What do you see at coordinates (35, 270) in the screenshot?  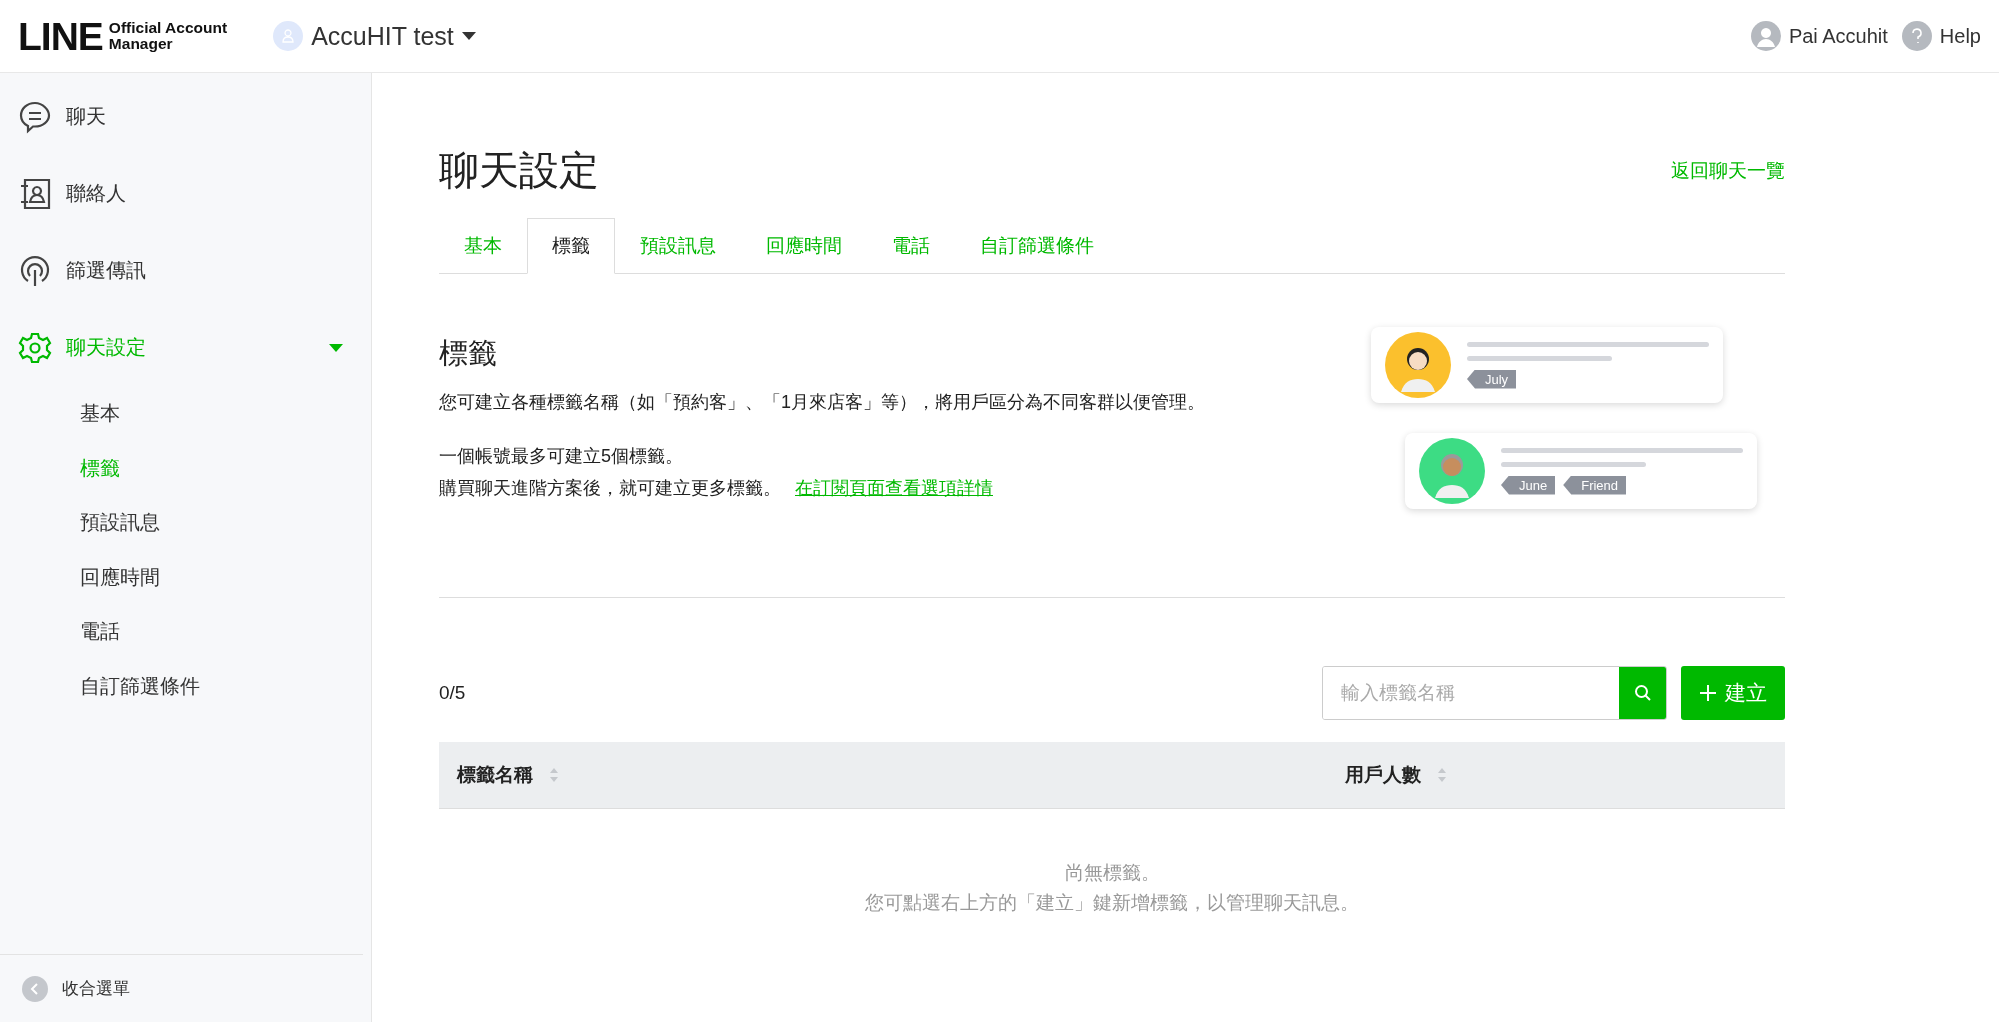 I see `broadcast-icon` at bounding box center [35, 270].